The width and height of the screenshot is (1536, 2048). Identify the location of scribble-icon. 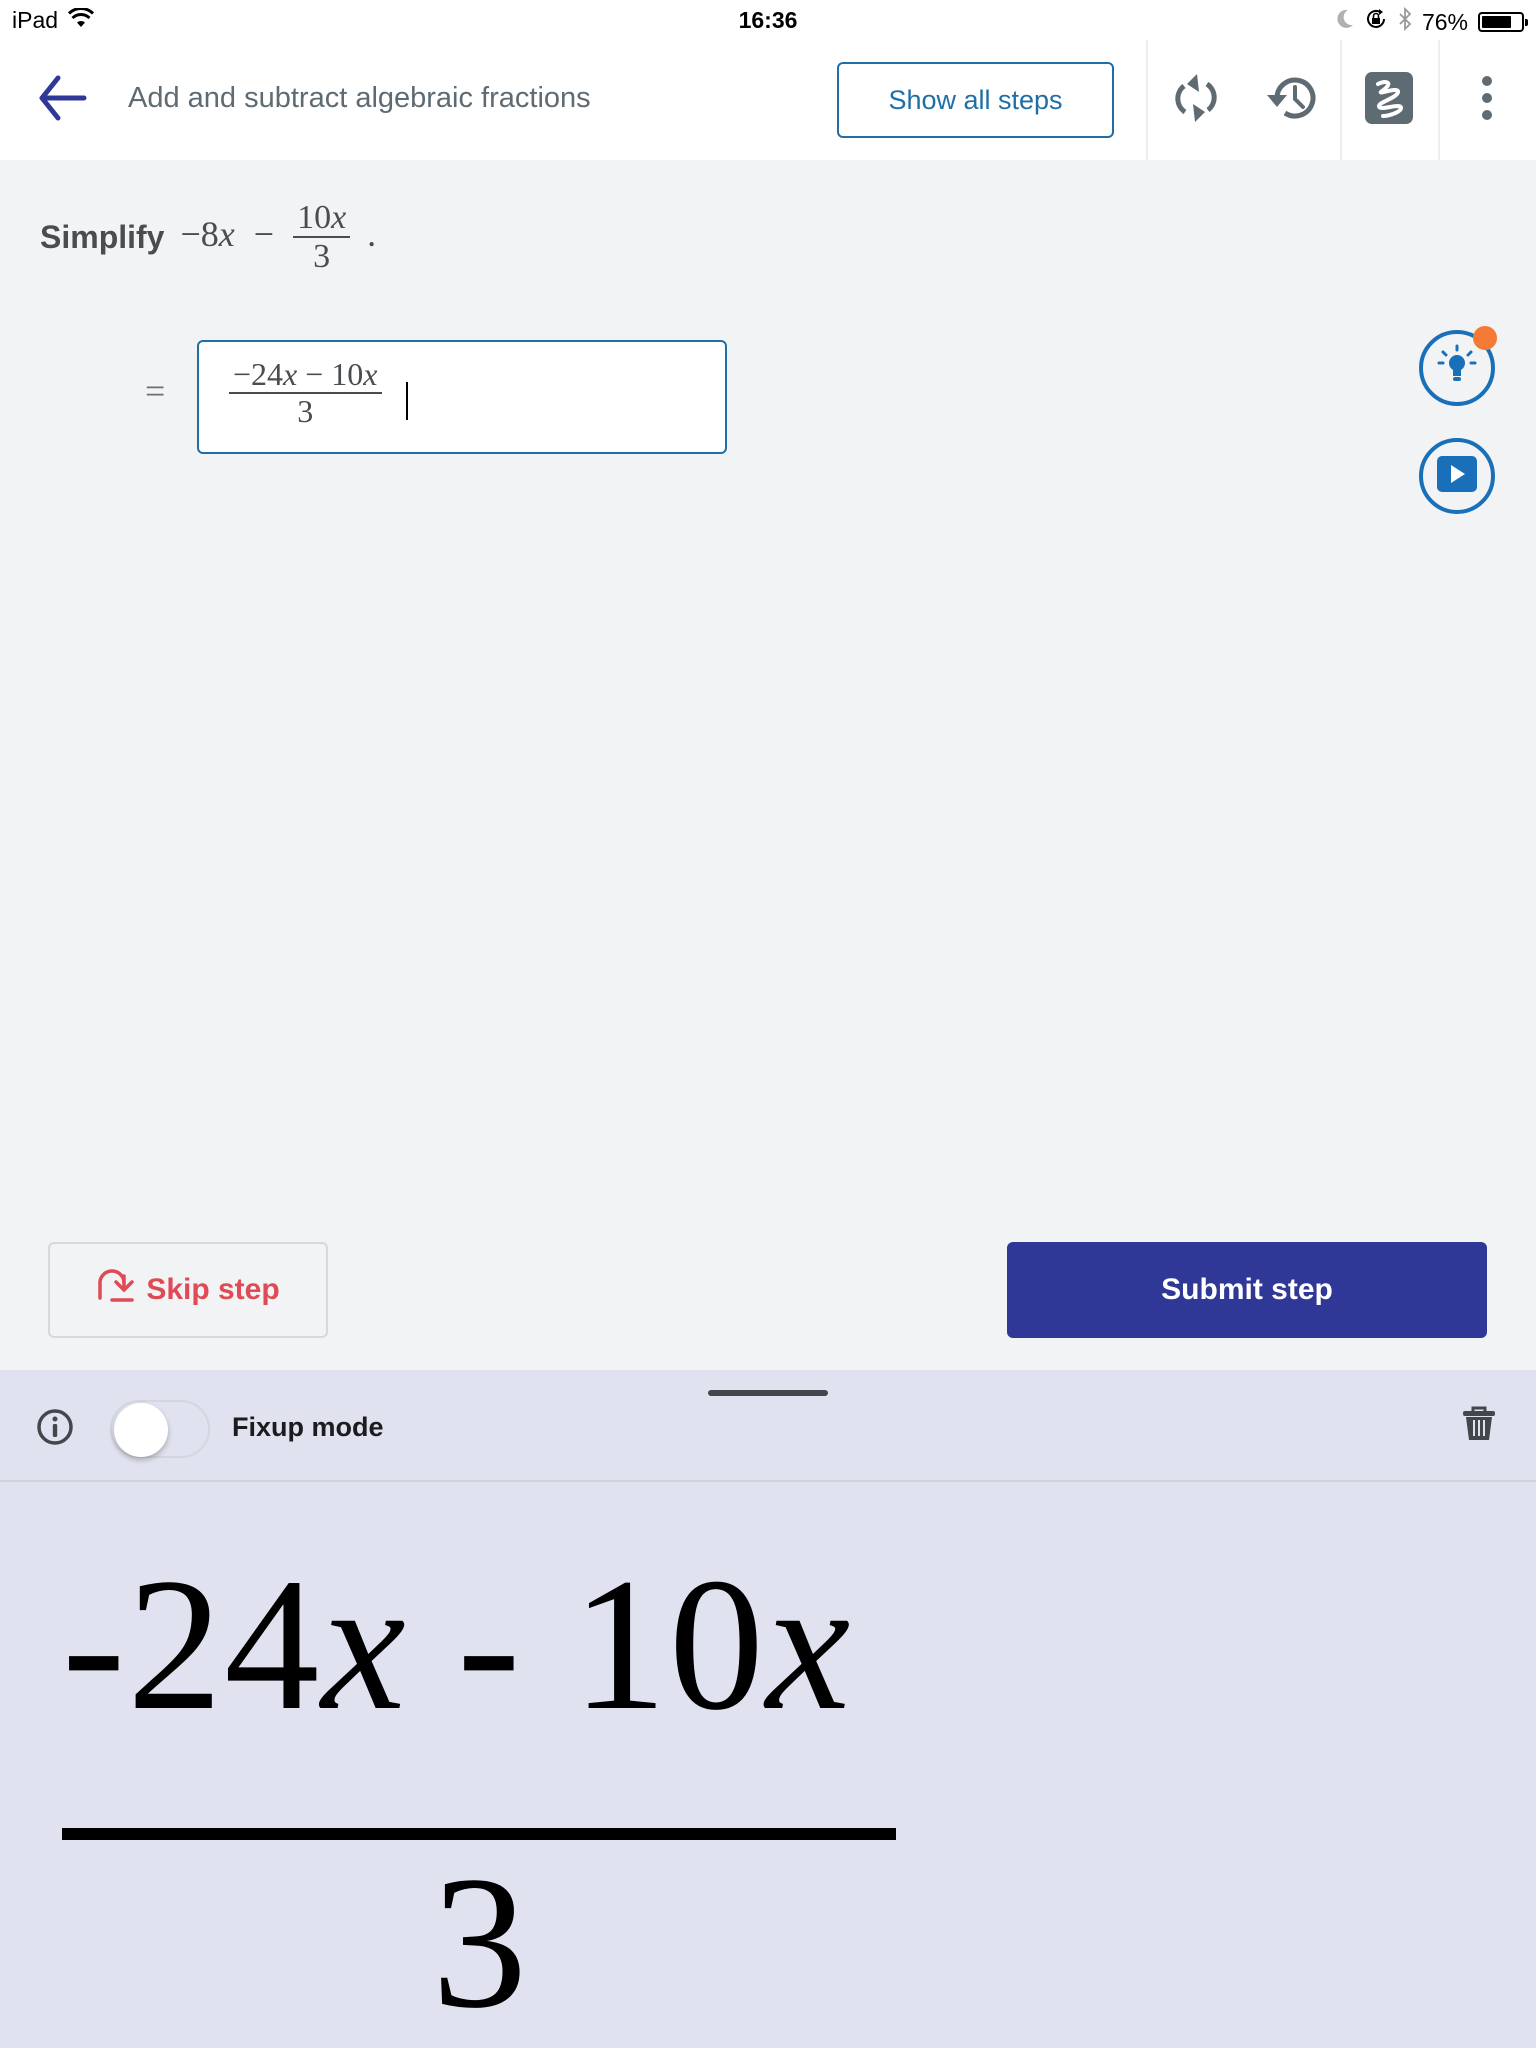
(1389, 100).